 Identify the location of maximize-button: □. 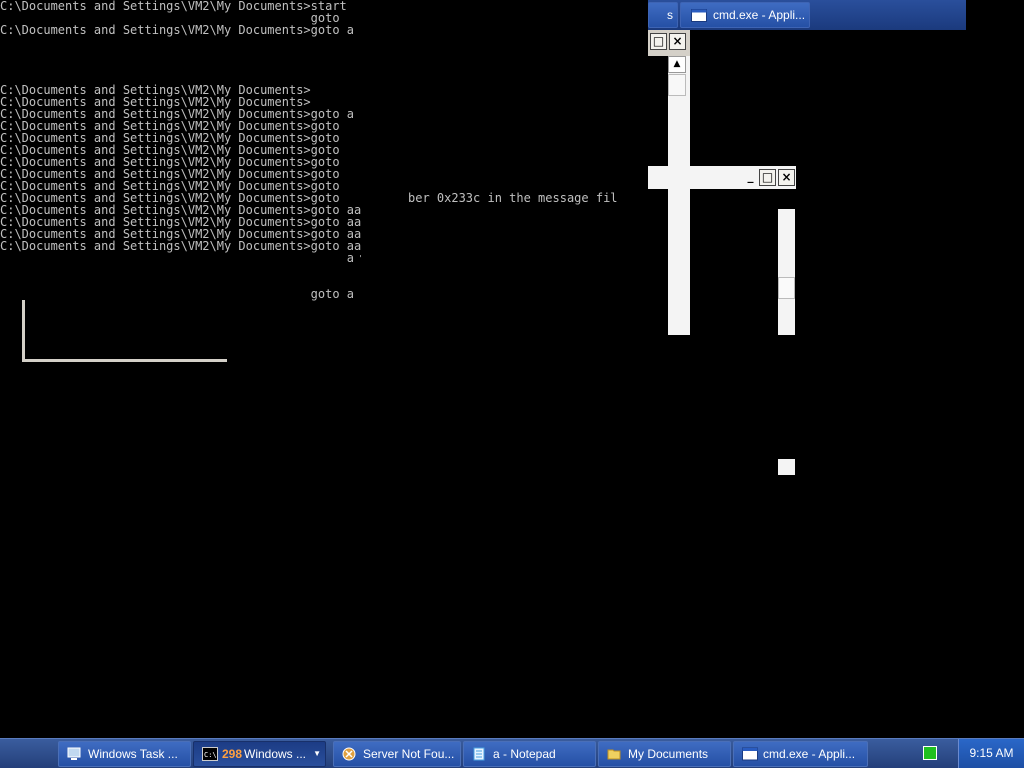
(658, 41).